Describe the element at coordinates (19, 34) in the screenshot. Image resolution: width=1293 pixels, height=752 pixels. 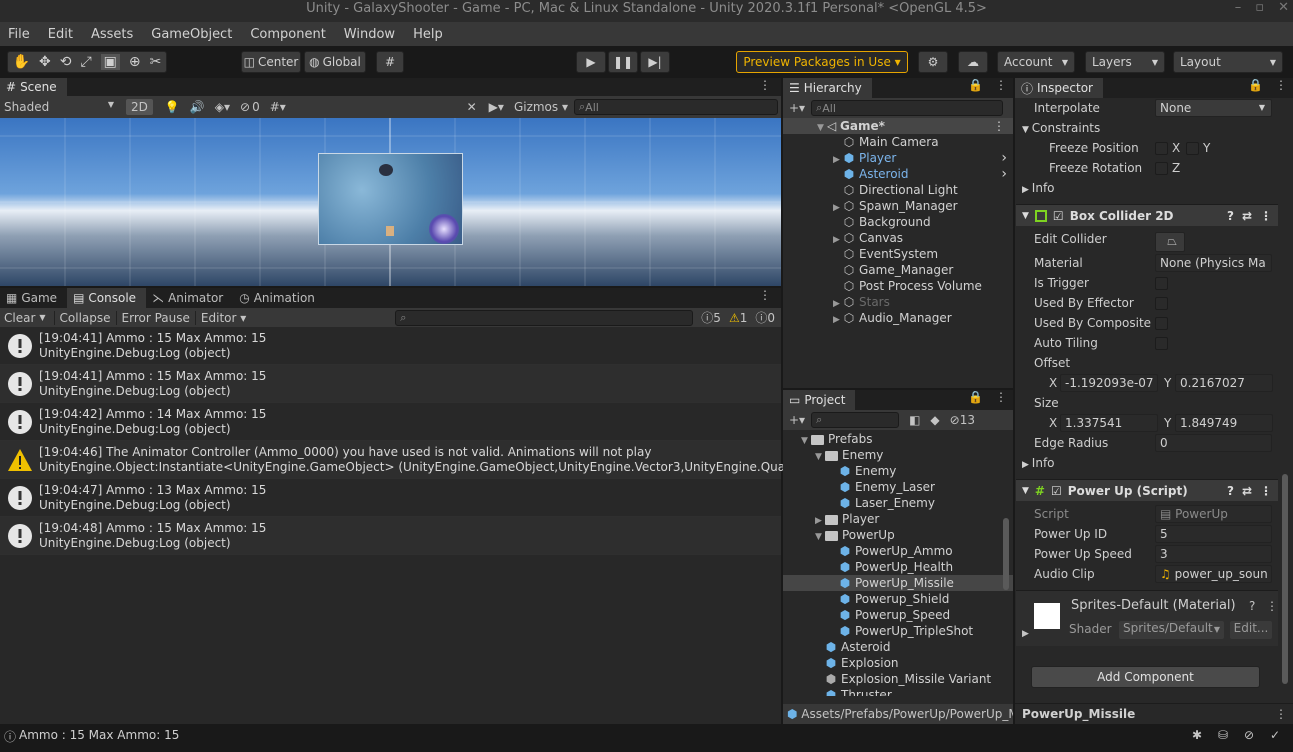
I see `menu-file: File` at that location.